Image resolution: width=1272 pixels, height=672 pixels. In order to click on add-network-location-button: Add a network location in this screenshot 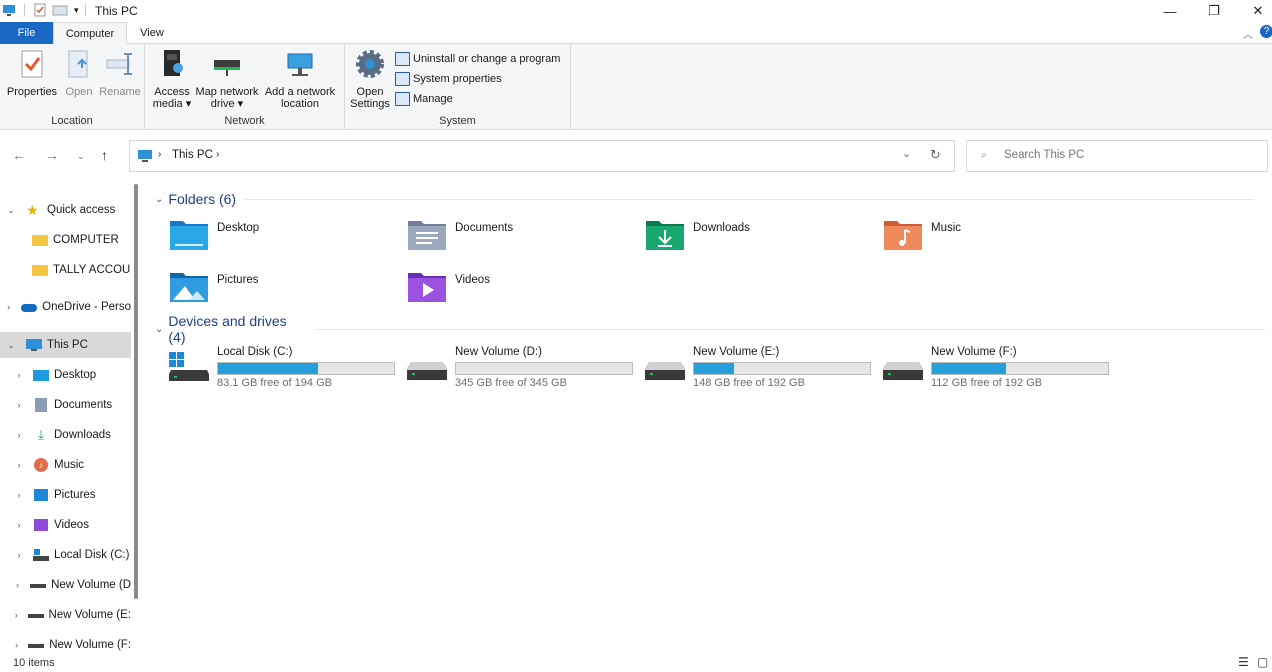, I will do `click(300, 79)`.